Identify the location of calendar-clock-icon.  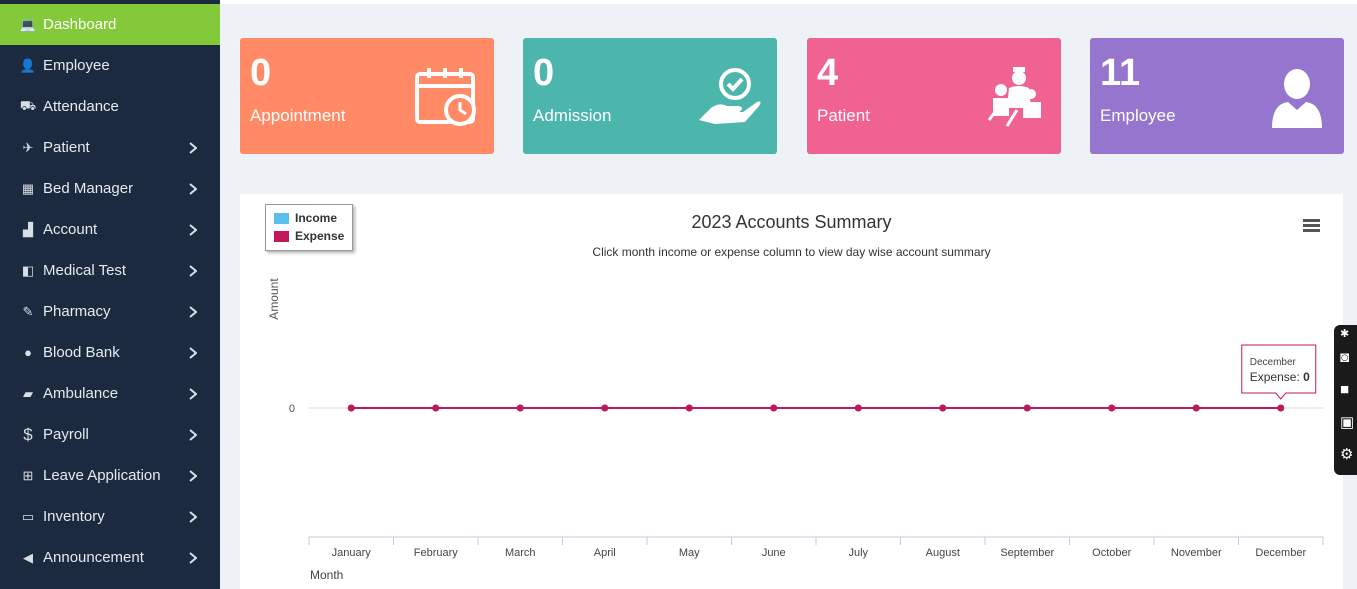
(447, 97).